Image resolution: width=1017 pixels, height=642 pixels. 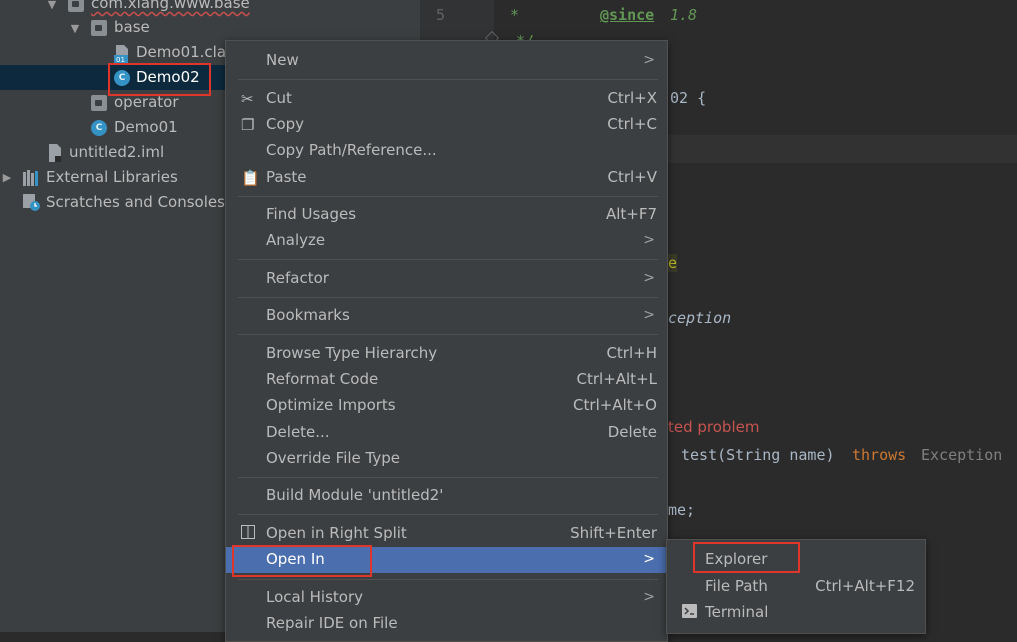 I want to click on menu-shortcut: Delete, so click(x=632, y=432).